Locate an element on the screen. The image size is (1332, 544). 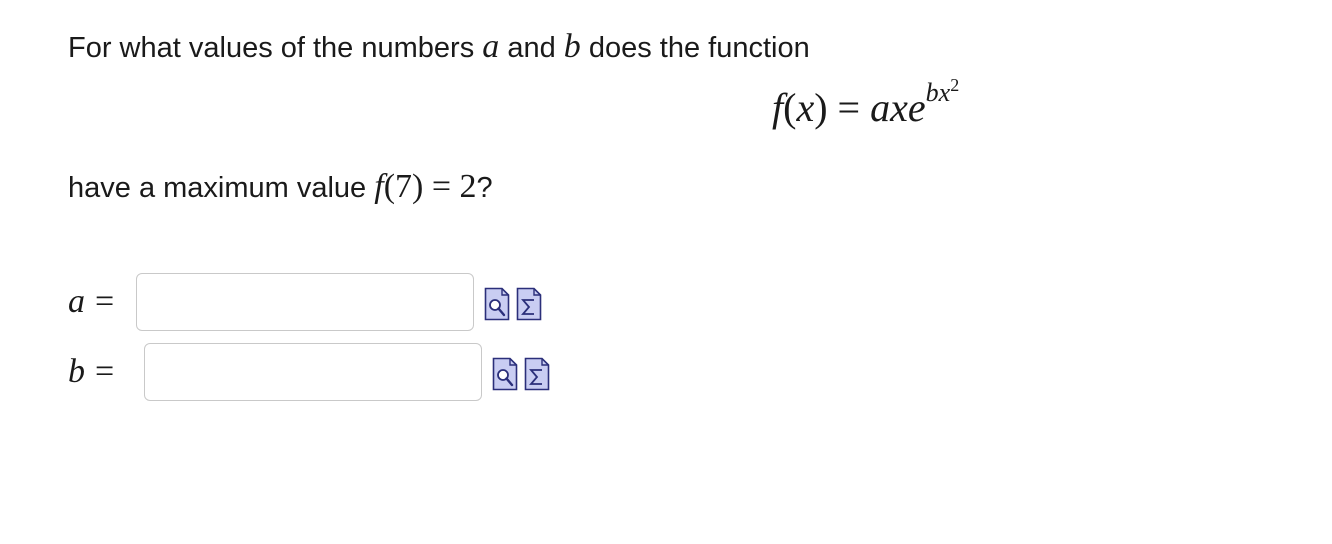
function-equation: f(x) = axebx2 is located at coordinates (865, 103).